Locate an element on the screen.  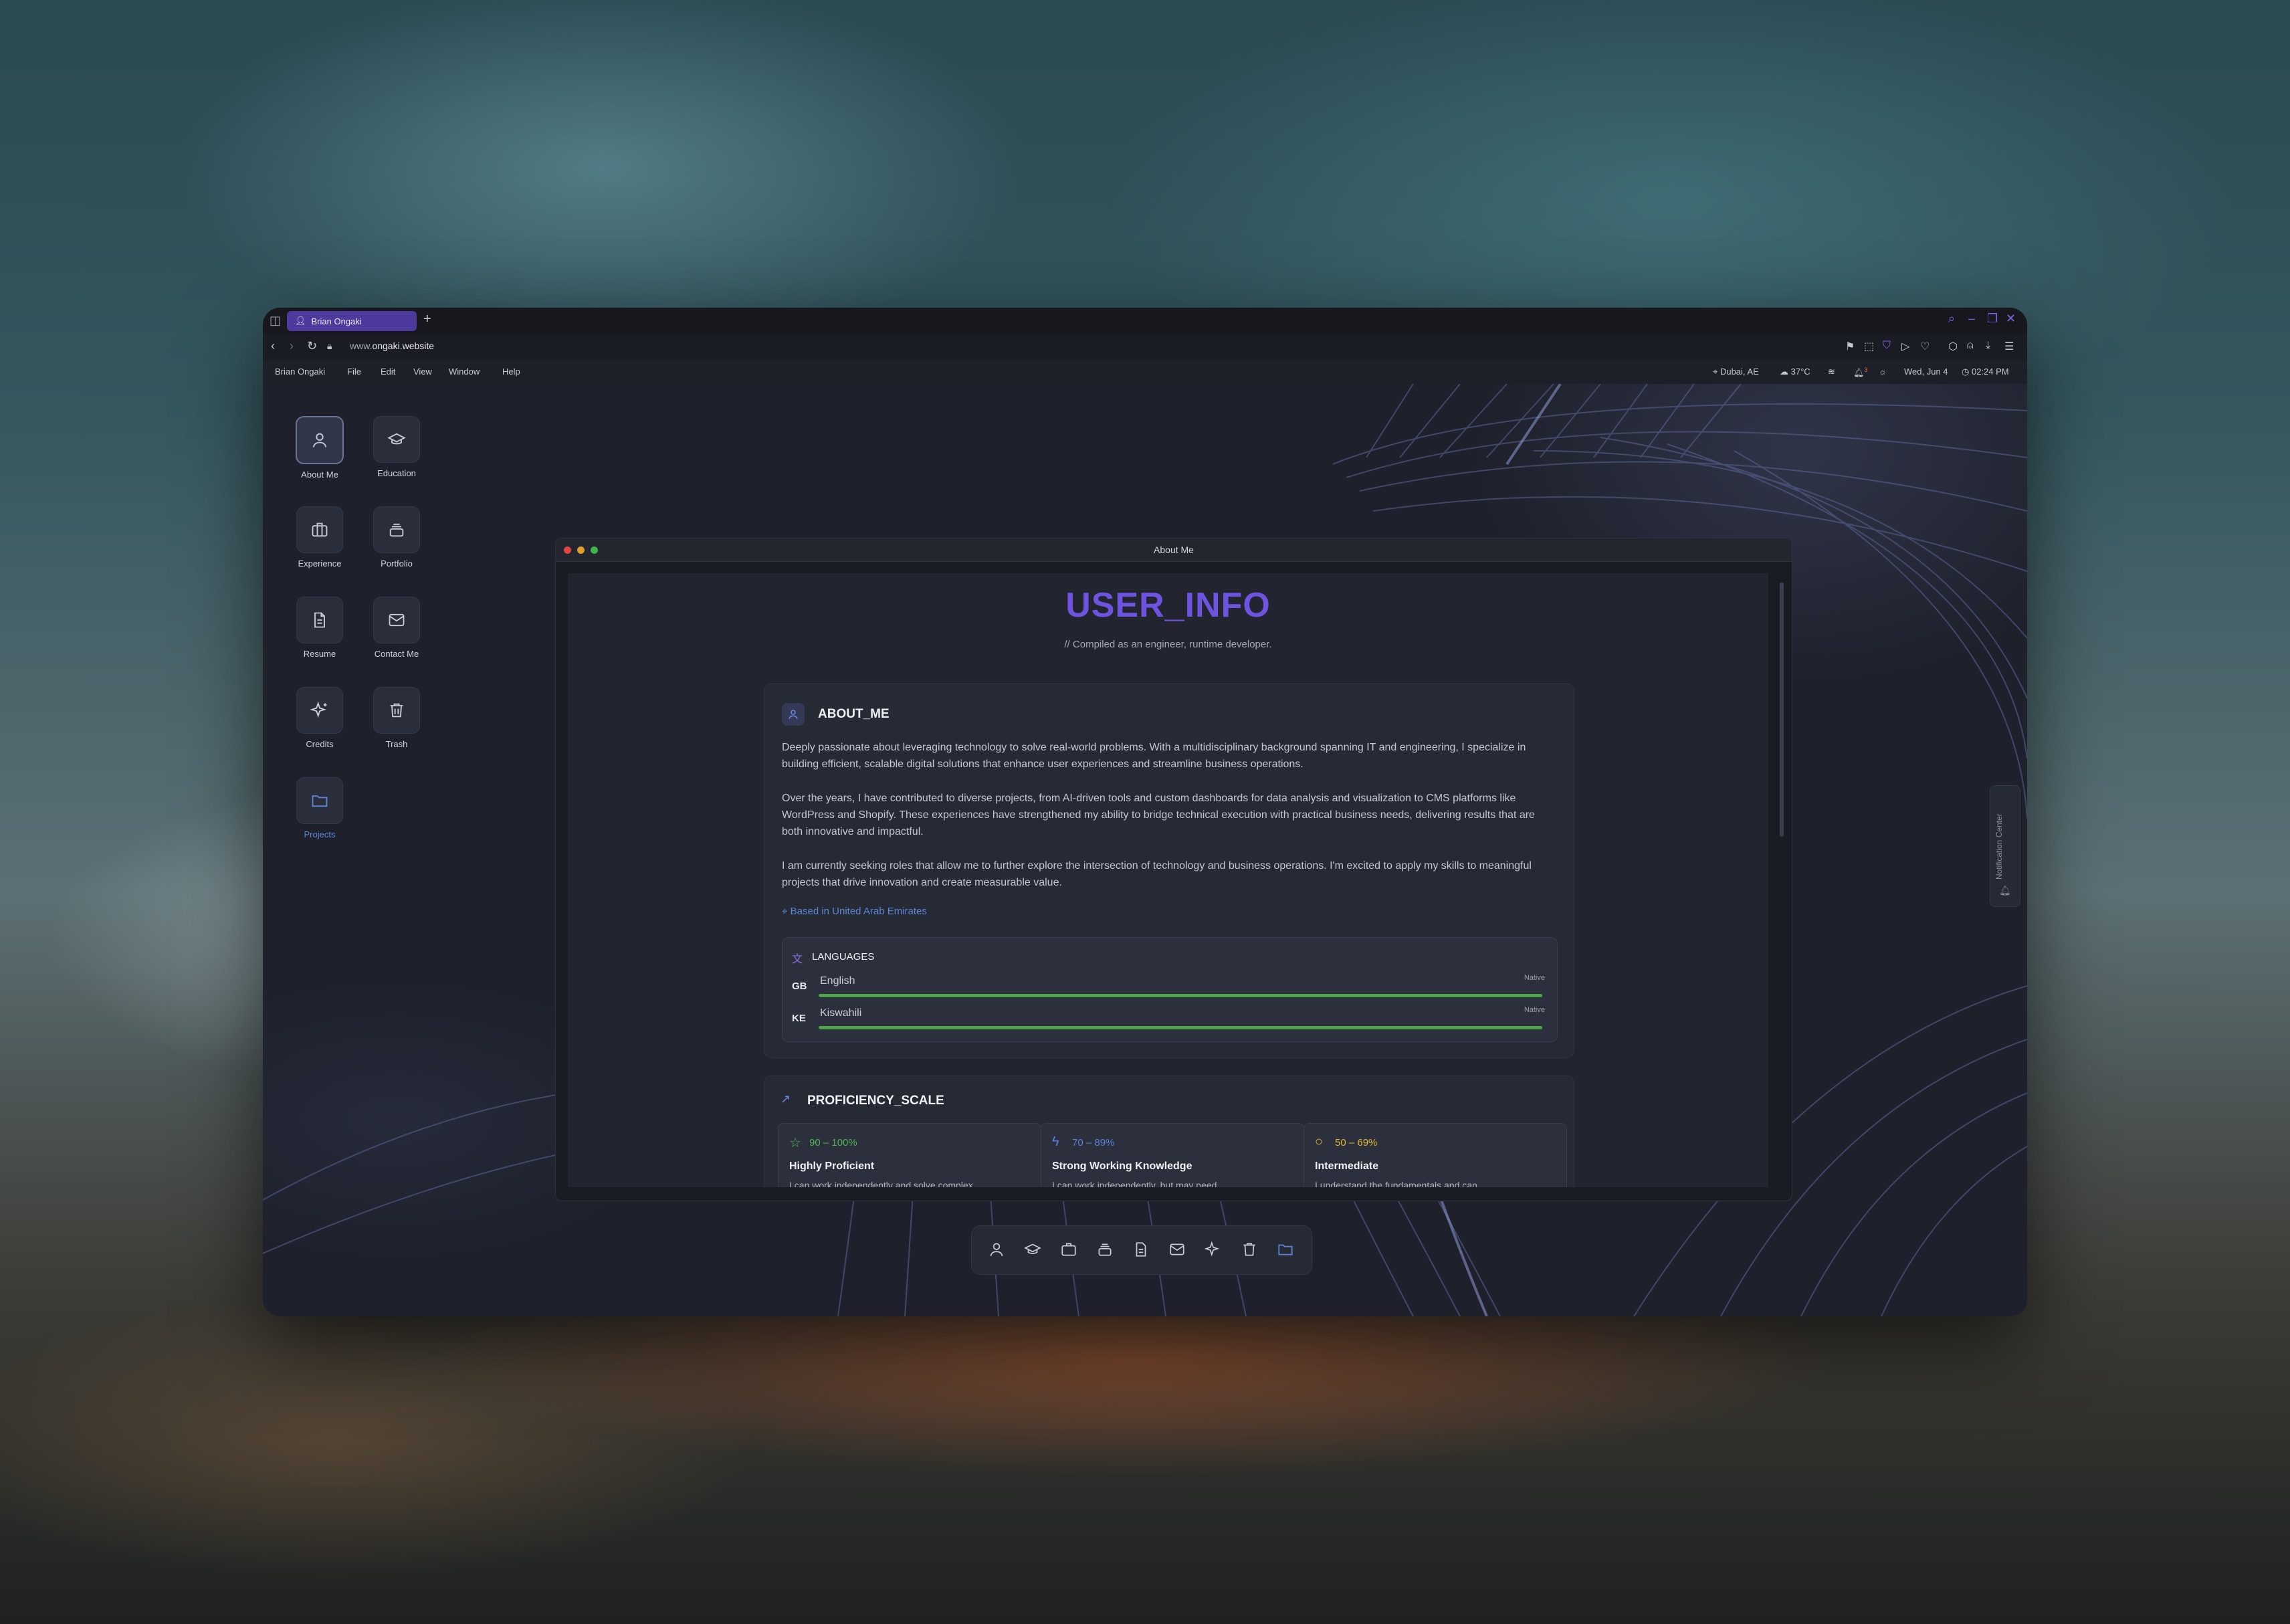
desktop-icon-trash: Trash is located at coordinates (396, 718).